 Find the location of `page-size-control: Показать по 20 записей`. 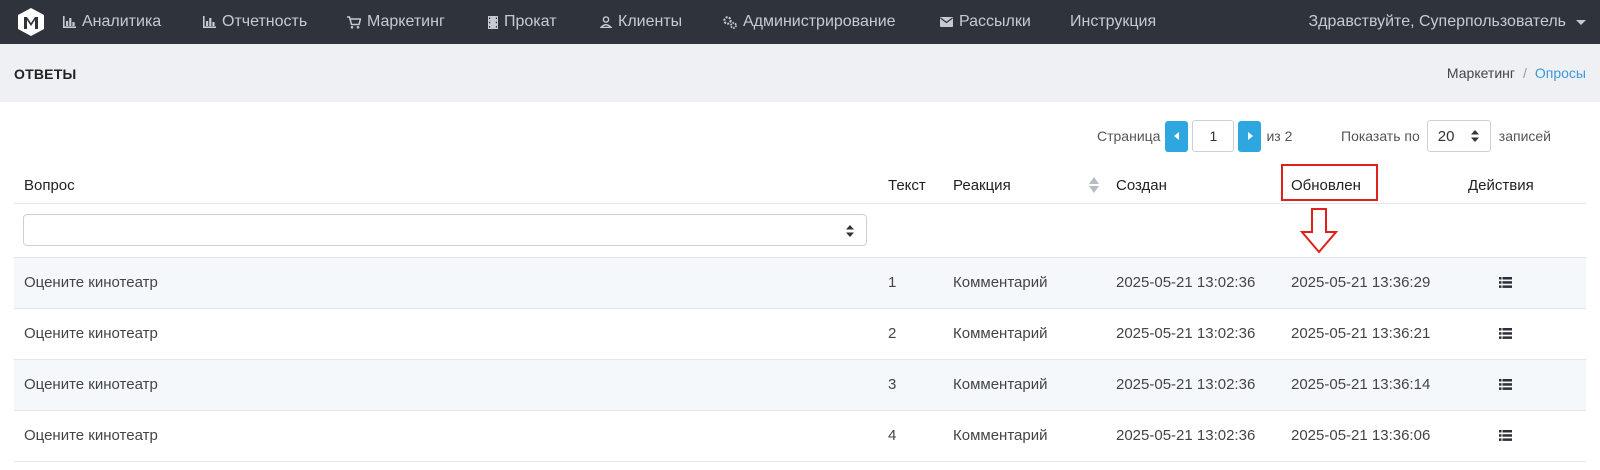

page-size-control: Показать по 20 записей is located at coordinates (1446, 136).